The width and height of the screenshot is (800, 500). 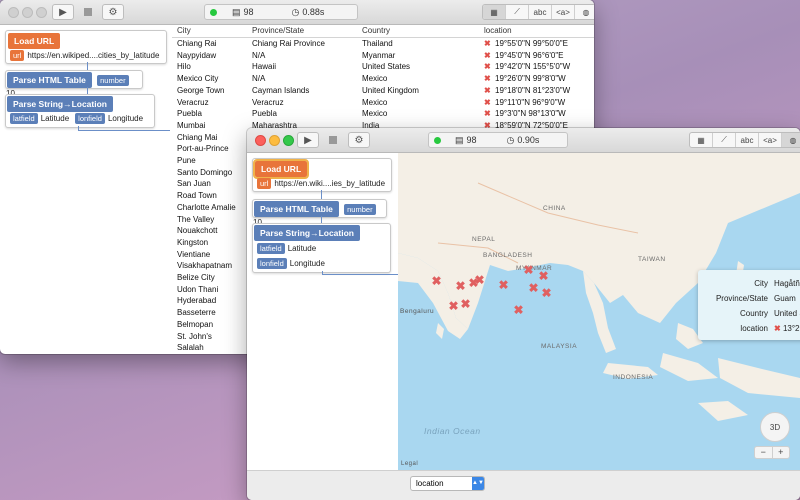 I want to click on row-count: 98, so click(x=248, y=12).